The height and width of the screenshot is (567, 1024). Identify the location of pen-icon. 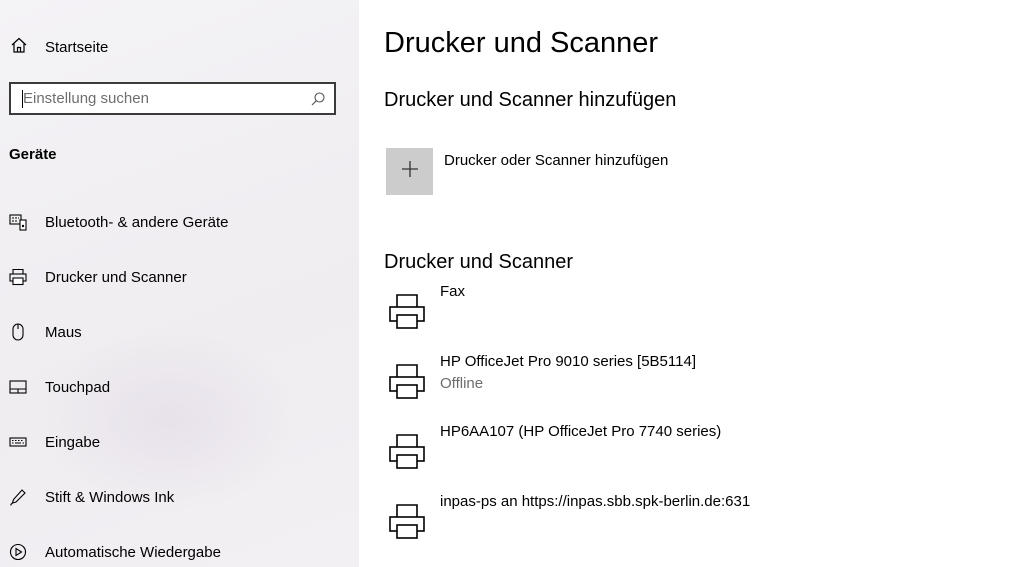
(18, 497).